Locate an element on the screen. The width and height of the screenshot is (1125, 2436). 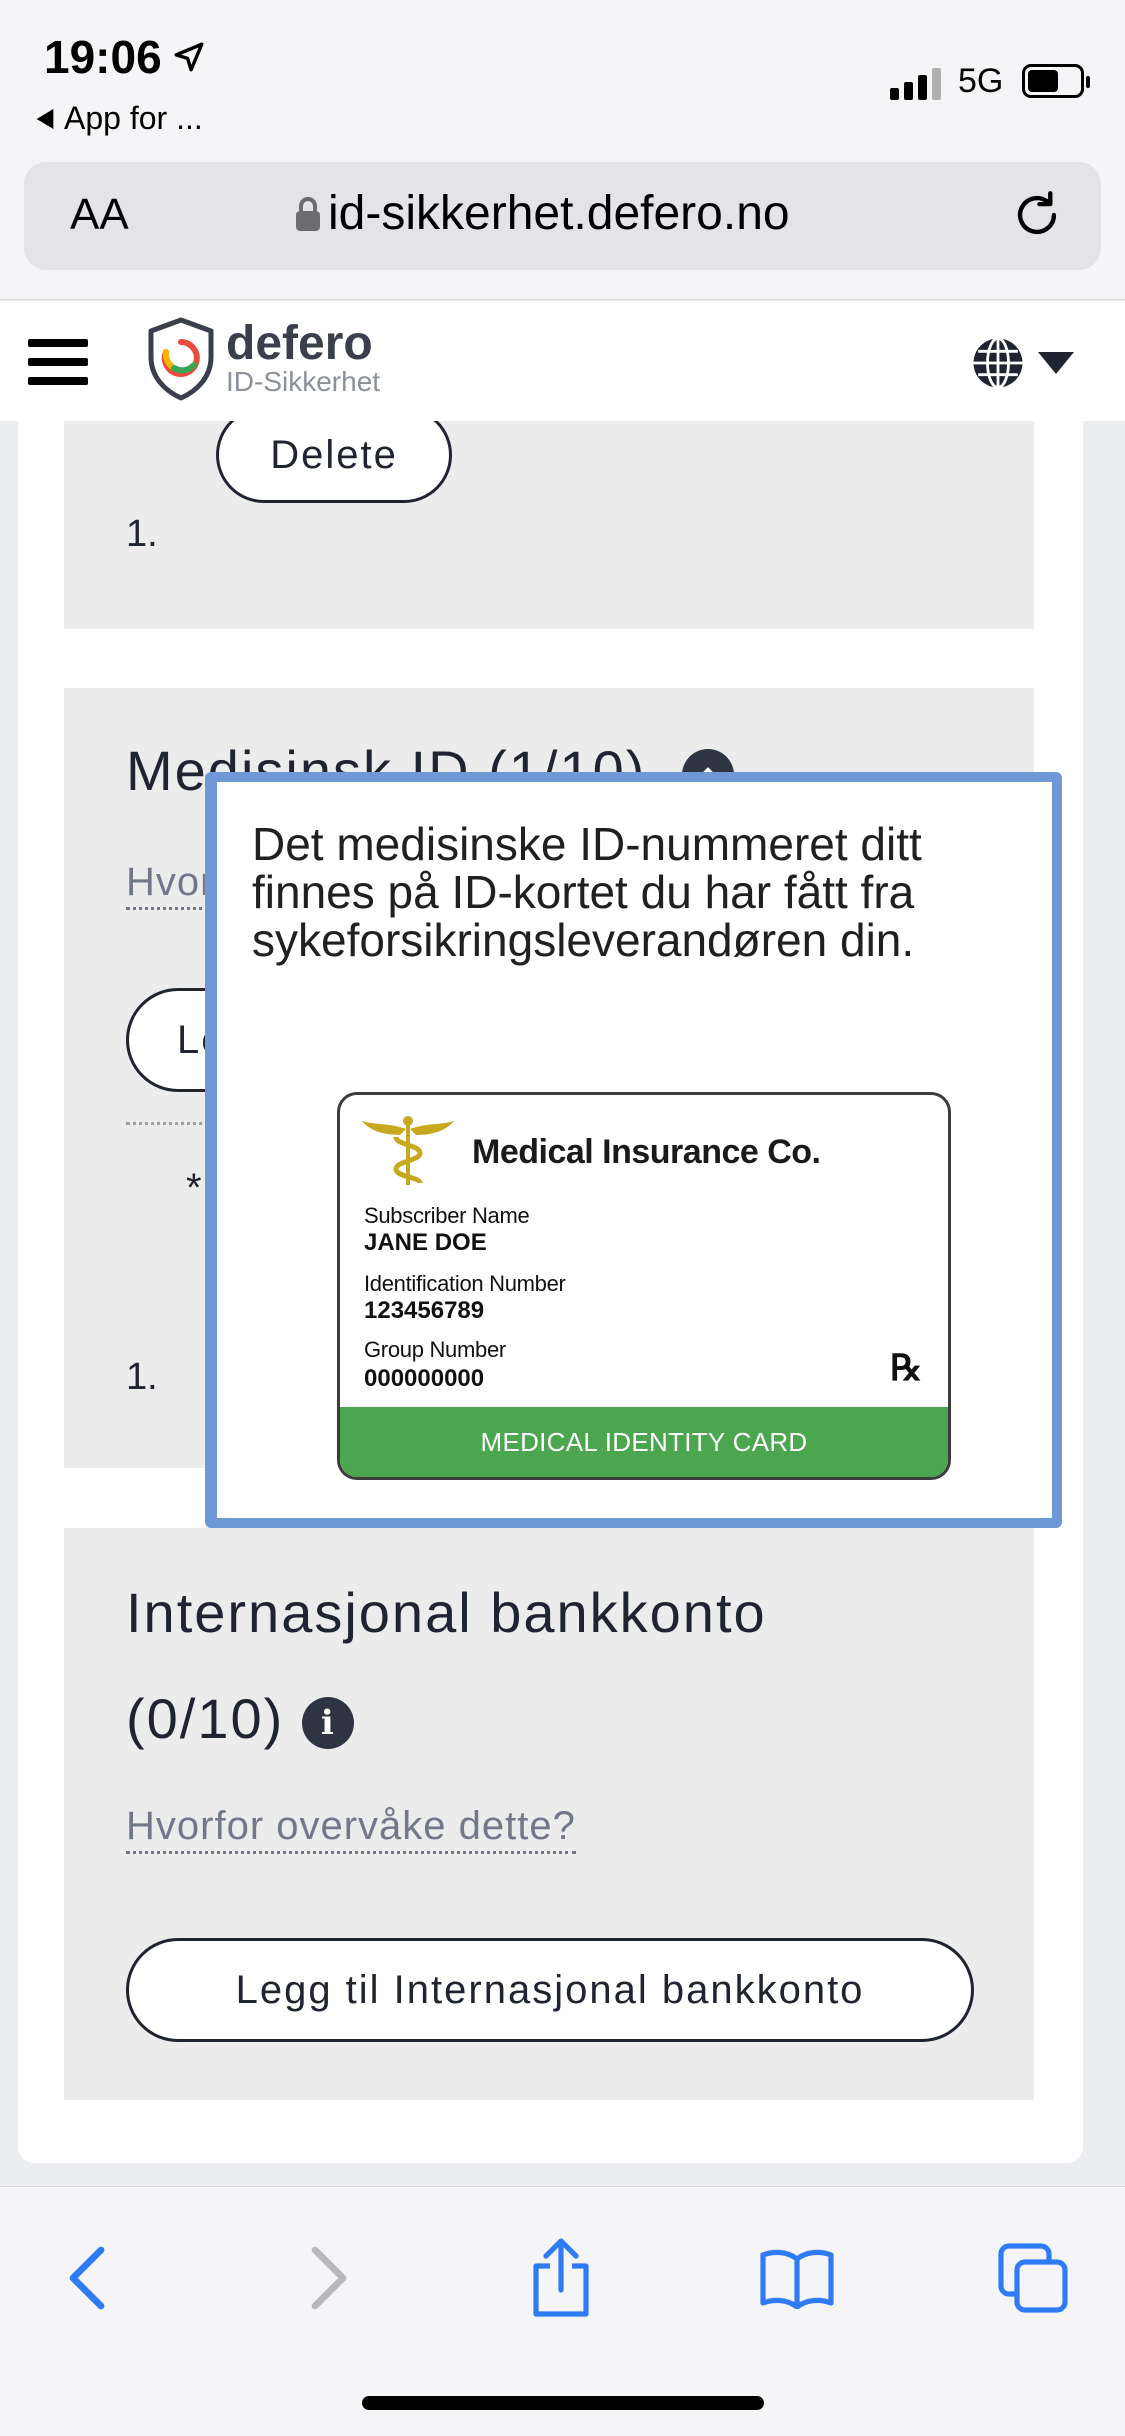
info-icon: i is located at coordinates (328, 1723).